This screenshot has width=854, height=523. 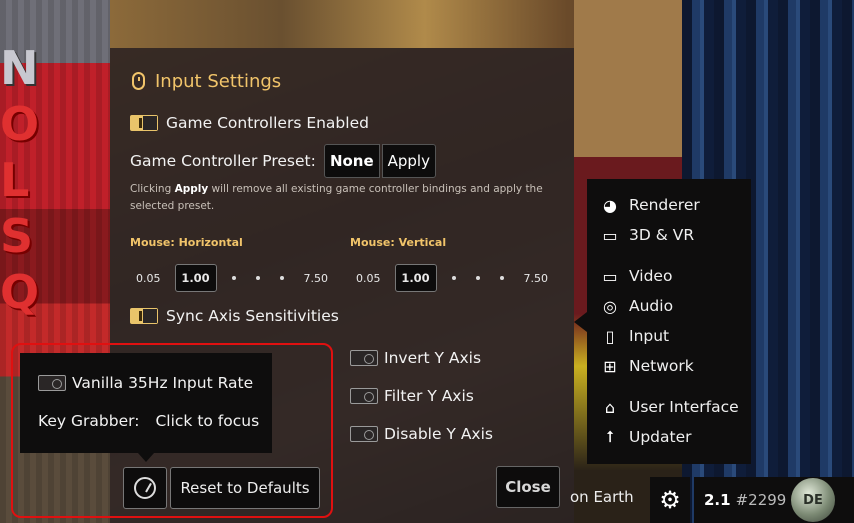 What do you see at coordinates (408, 161) in the screenshot?
I see `apply-button: Apply` at bounding box center [408, 161].